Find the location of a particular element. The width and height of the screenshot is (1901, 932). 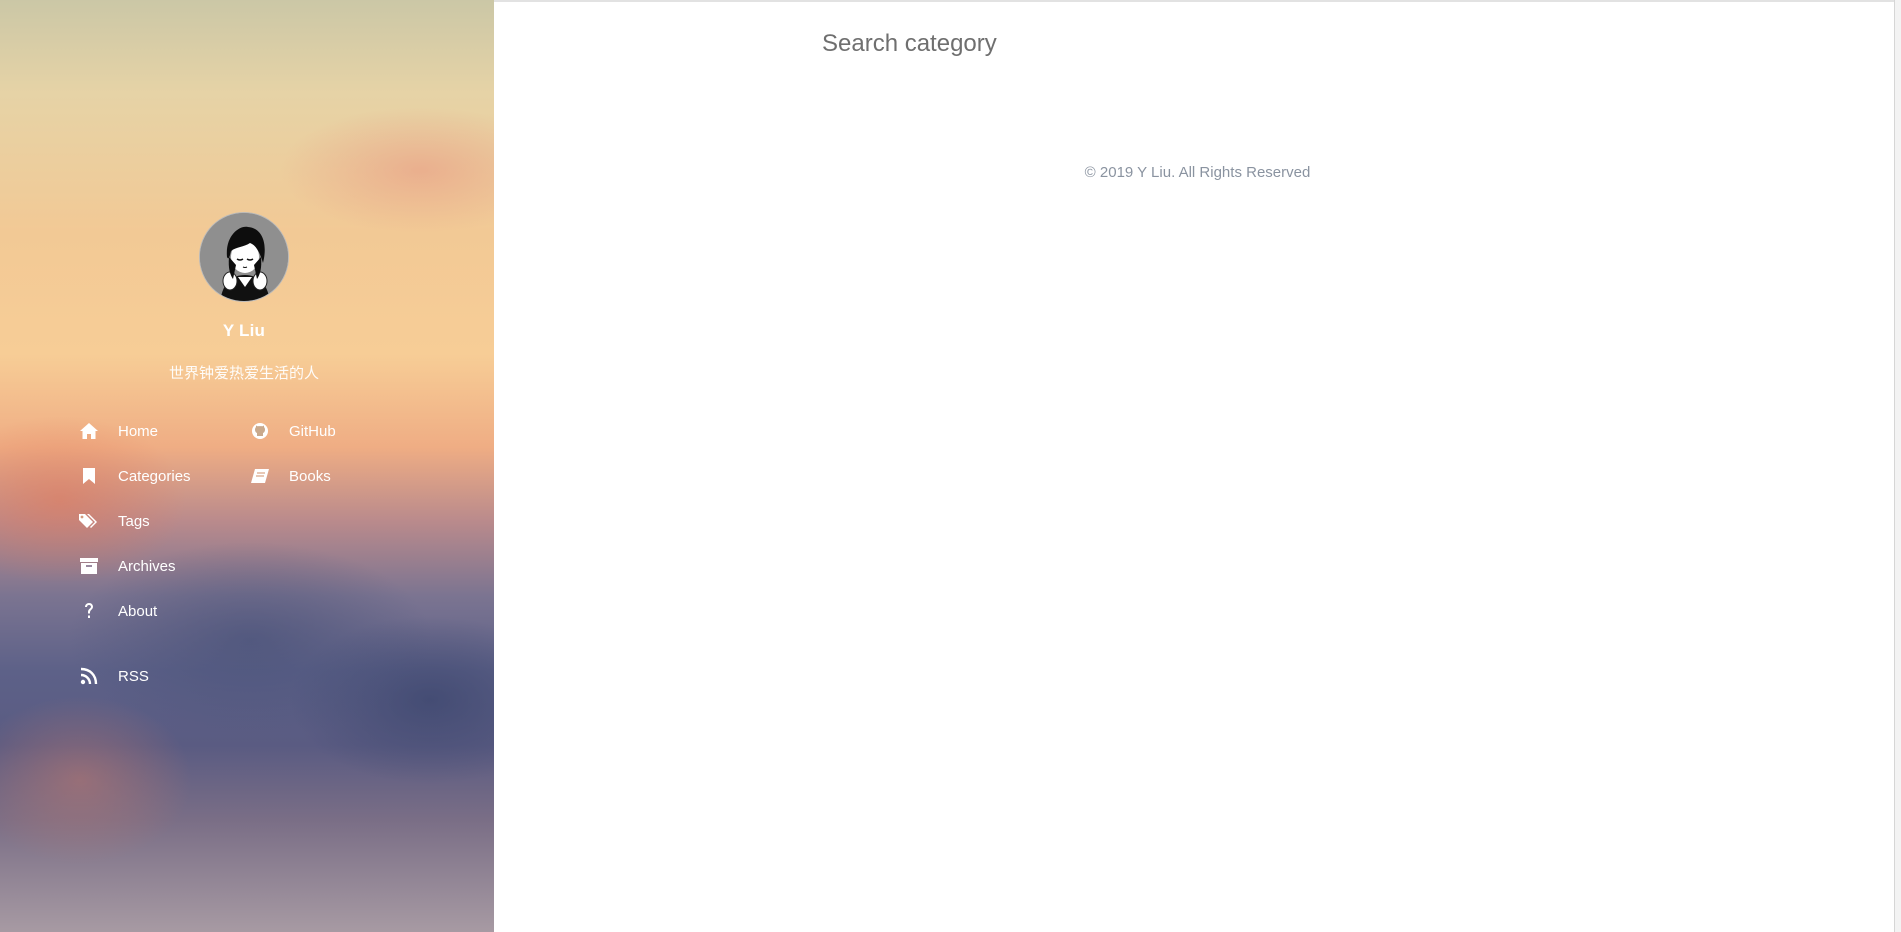

author-bio: 世界钟爱热爱生活的人 is located at coordinates (243, 373).